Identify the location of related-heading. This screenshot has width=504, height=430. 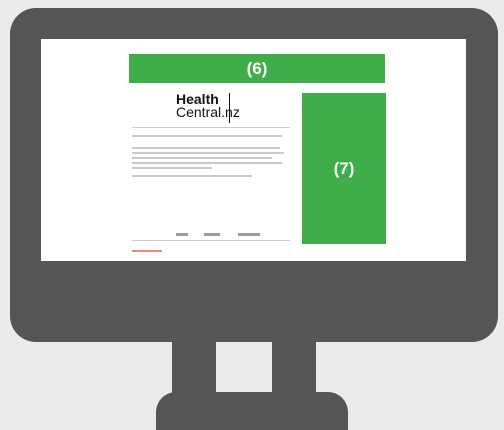
(147, 251).